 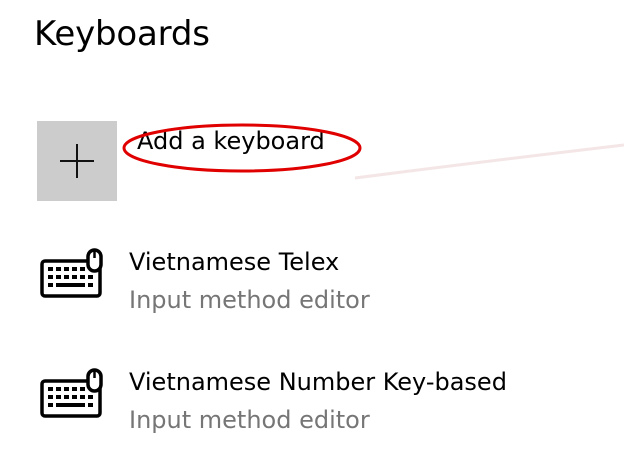 I want to click on keyboard-name: Vietnamese Number Key-based, so click(x=318, y=382).